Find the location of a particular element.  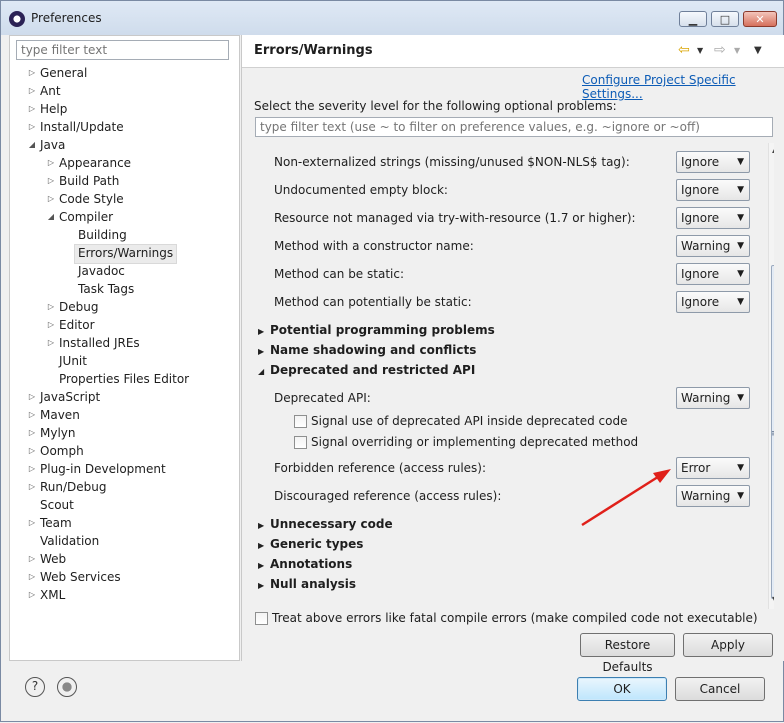

section-header: ◢ Deprecated and restricted API is located at coordinates (366, 370).